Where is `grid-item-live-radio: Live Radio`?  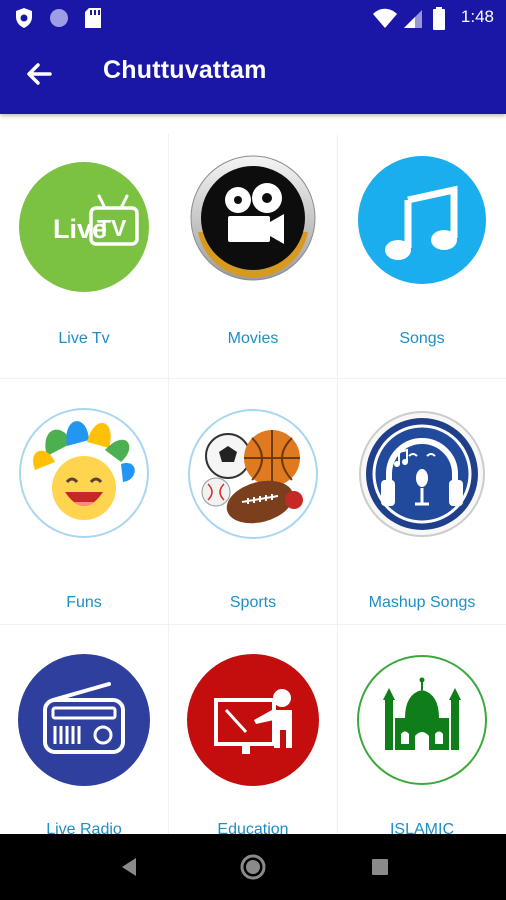
grid-item-live-radio: Live Radio is located at coordinates (84, 729).